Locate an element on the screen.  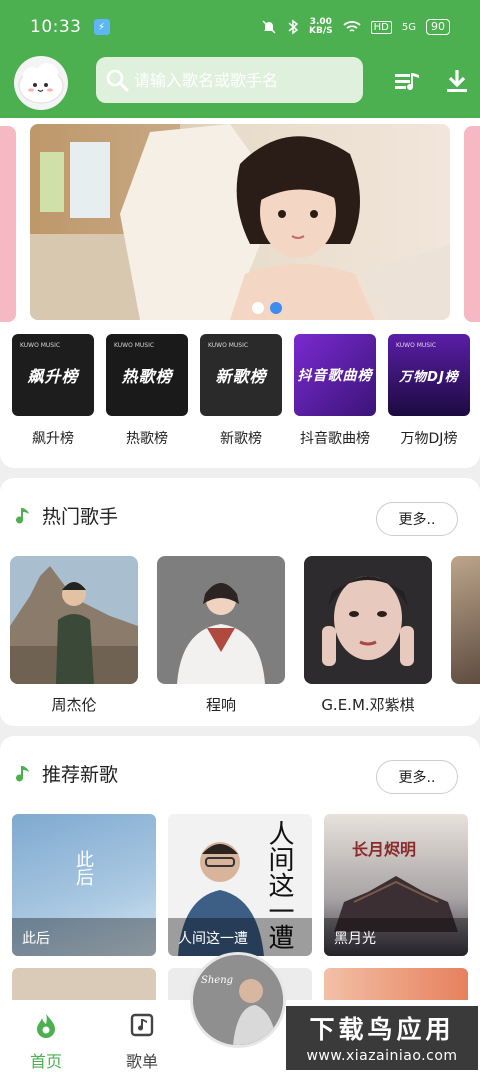
chart-item-dj: KUWO MUSIC 万物DJ榜 万物DJ榜 is located at coordinates (429, 391).